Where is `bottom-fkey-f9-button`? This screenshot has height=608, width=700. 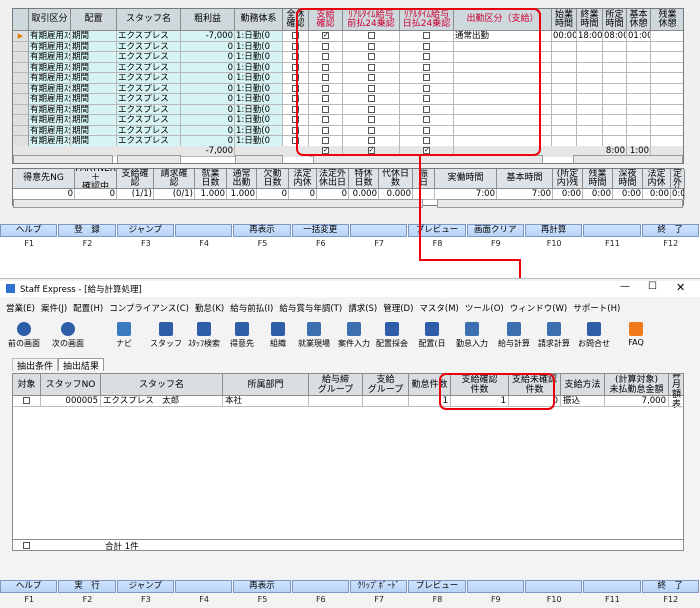
bottom-fkey-f9-button is located at coordinates (495, 586).